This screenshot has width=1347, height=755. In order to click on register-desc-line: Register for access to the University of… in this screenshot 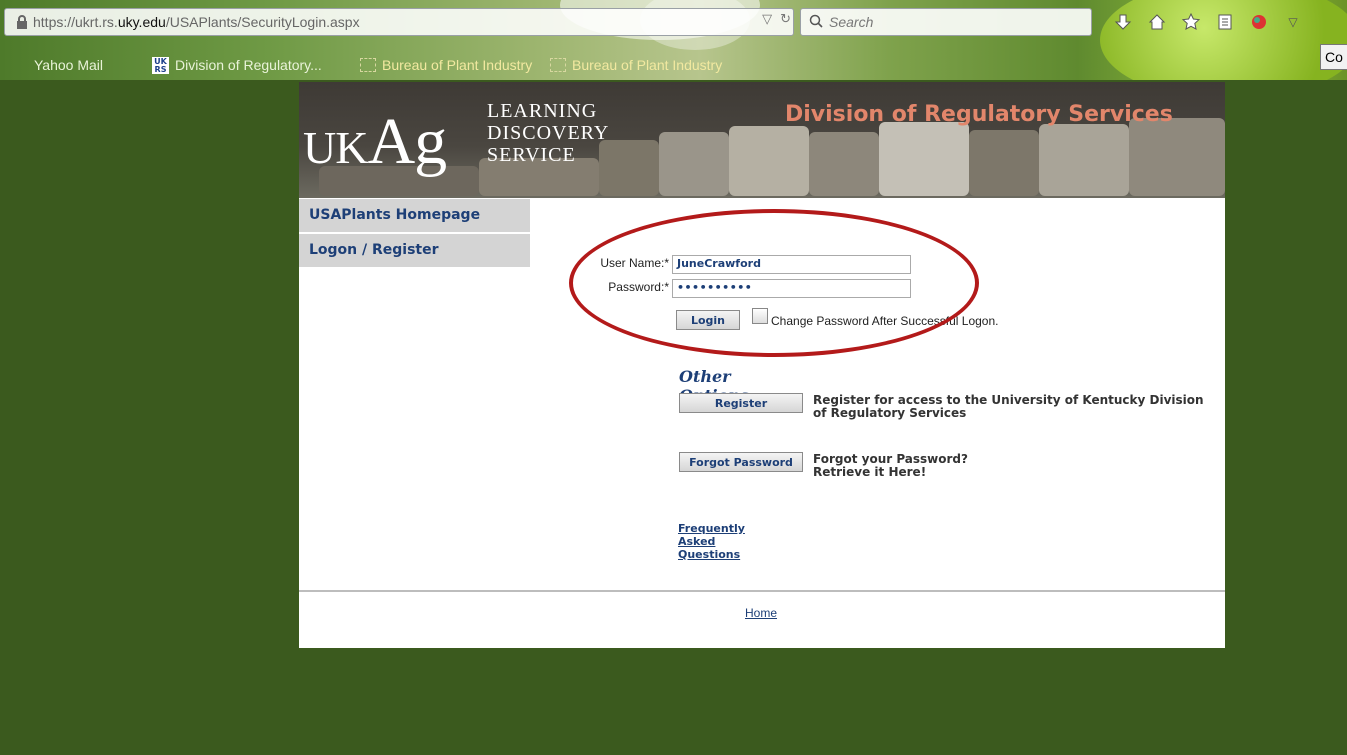, I will do `click(1008, 400)`.